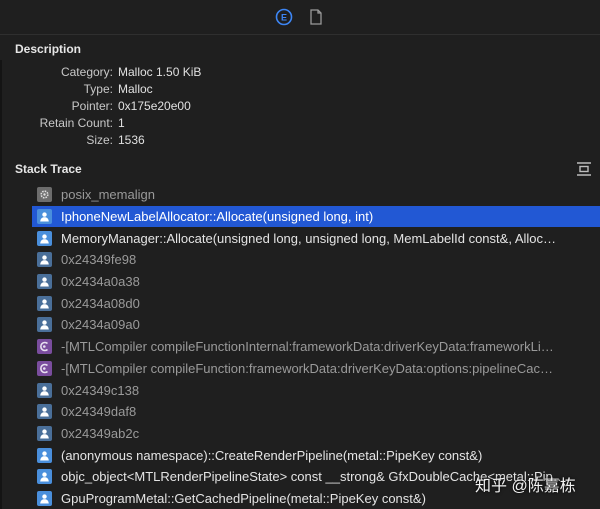 The height and width of the screenshot is (509, 600). What do you see at coordinates (525, 486) in the screenshot?
I see `watermark-text: 知乎 @陈嘉栋` at bounding box center [525, 486].